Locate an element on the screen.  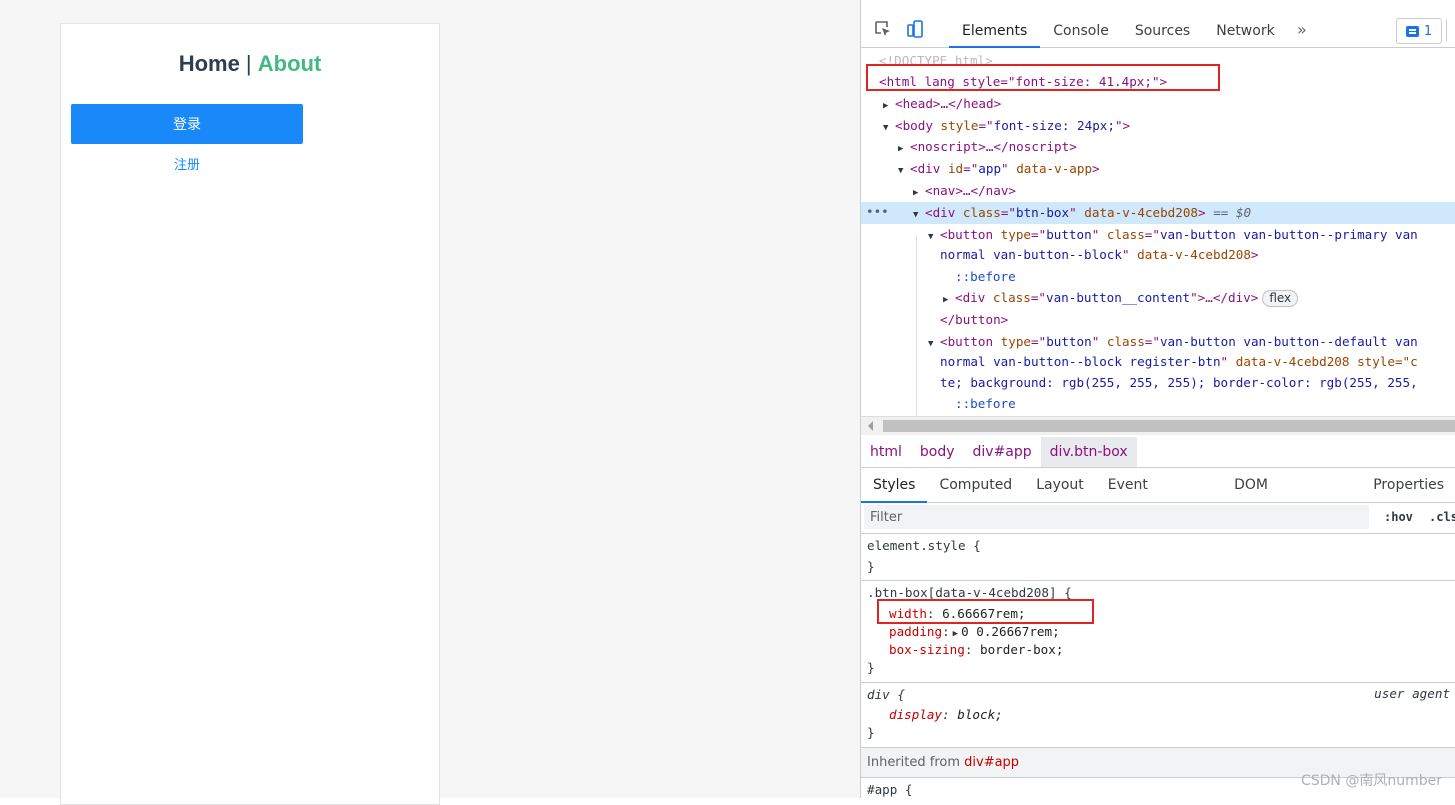
nav-home-link: Home is located at coordinates (209, 63).